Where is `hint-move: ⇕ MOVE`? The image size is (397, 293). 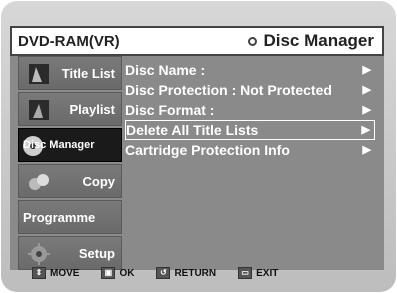 hint-move: ⇕ MOVE is located at coordinates (55, 273).